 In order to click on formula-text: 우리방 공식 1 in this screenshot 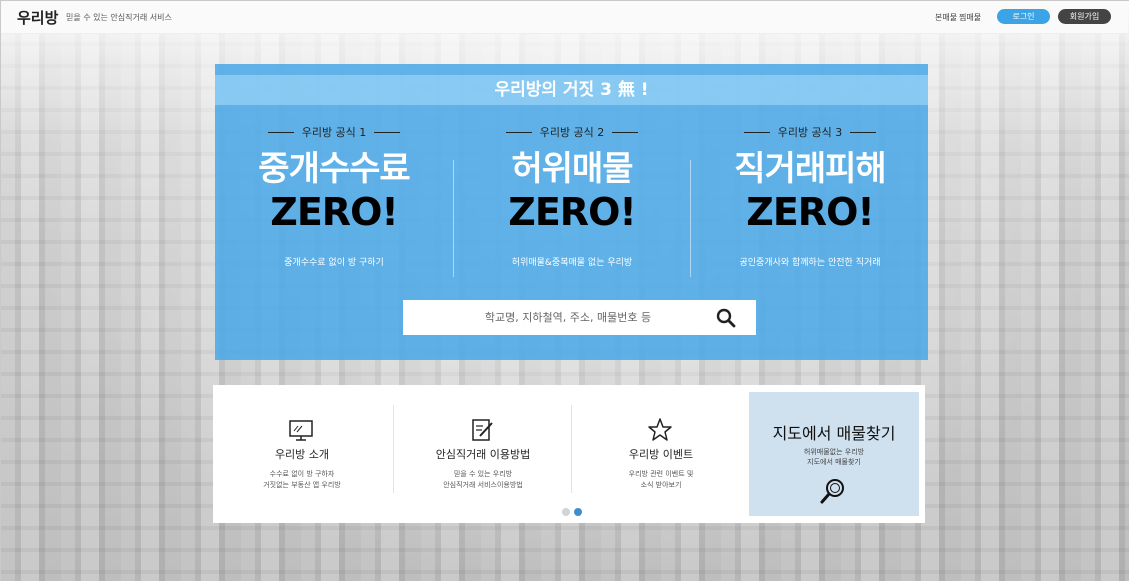, I will do `click(334, 132)`.